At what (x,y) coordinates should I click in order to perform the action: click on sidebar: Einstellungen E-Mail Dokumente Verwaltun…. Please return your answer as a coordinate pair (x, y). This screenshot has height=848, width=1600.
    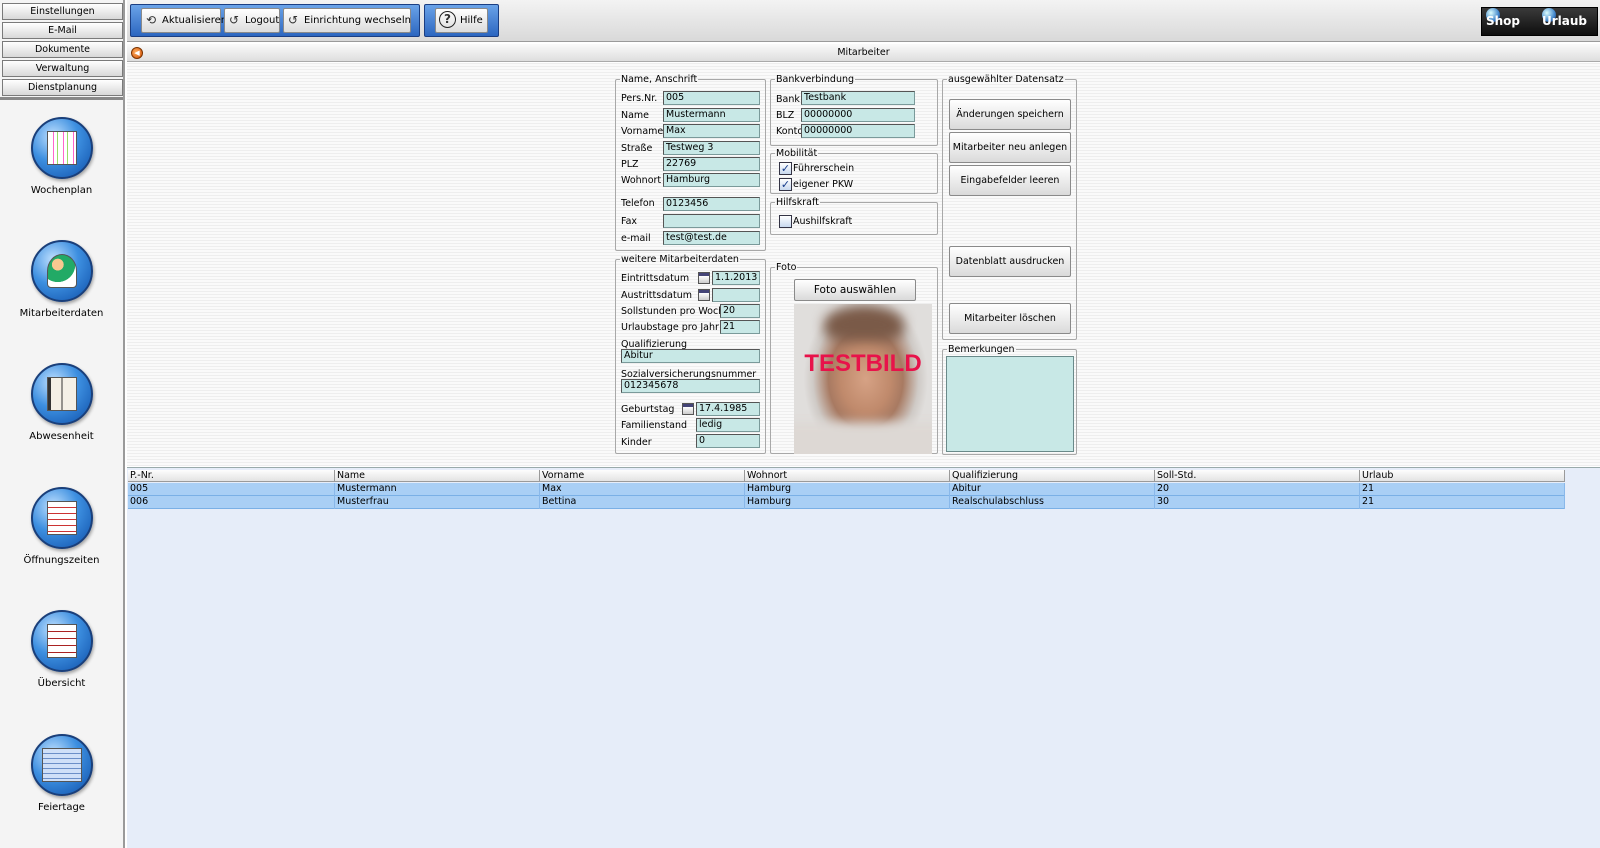
    Looking at the image, I should click on (62, 424).